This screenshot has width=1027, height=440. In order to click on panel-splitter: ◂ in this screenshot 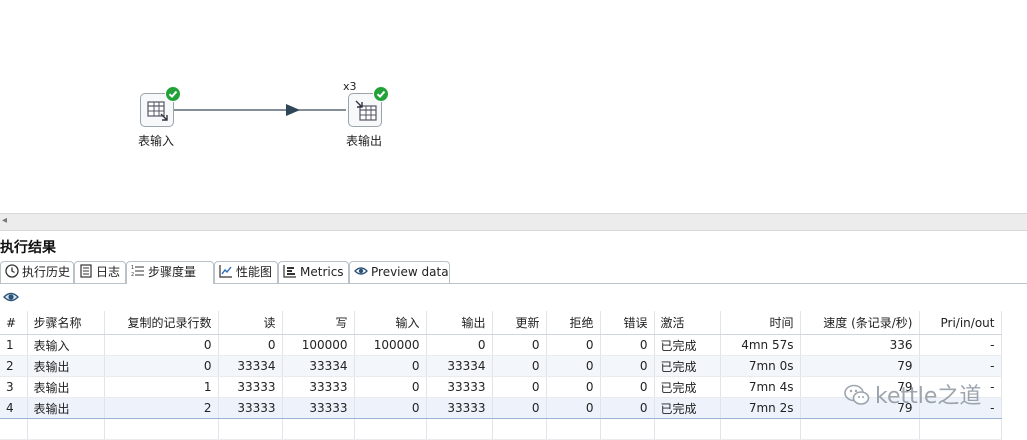, I will do `click(513, 222)`.